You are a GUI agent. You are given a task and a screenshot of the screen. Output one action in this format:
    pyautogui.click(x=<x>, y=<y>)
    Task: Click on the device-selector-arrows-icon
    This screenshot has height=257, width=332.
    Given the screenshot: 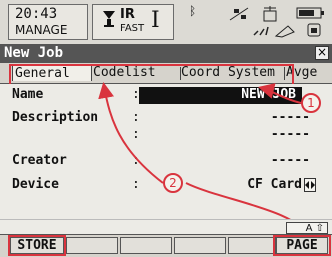 What is the action you would take?
    pyautogui.click(x=310, y=185)
    